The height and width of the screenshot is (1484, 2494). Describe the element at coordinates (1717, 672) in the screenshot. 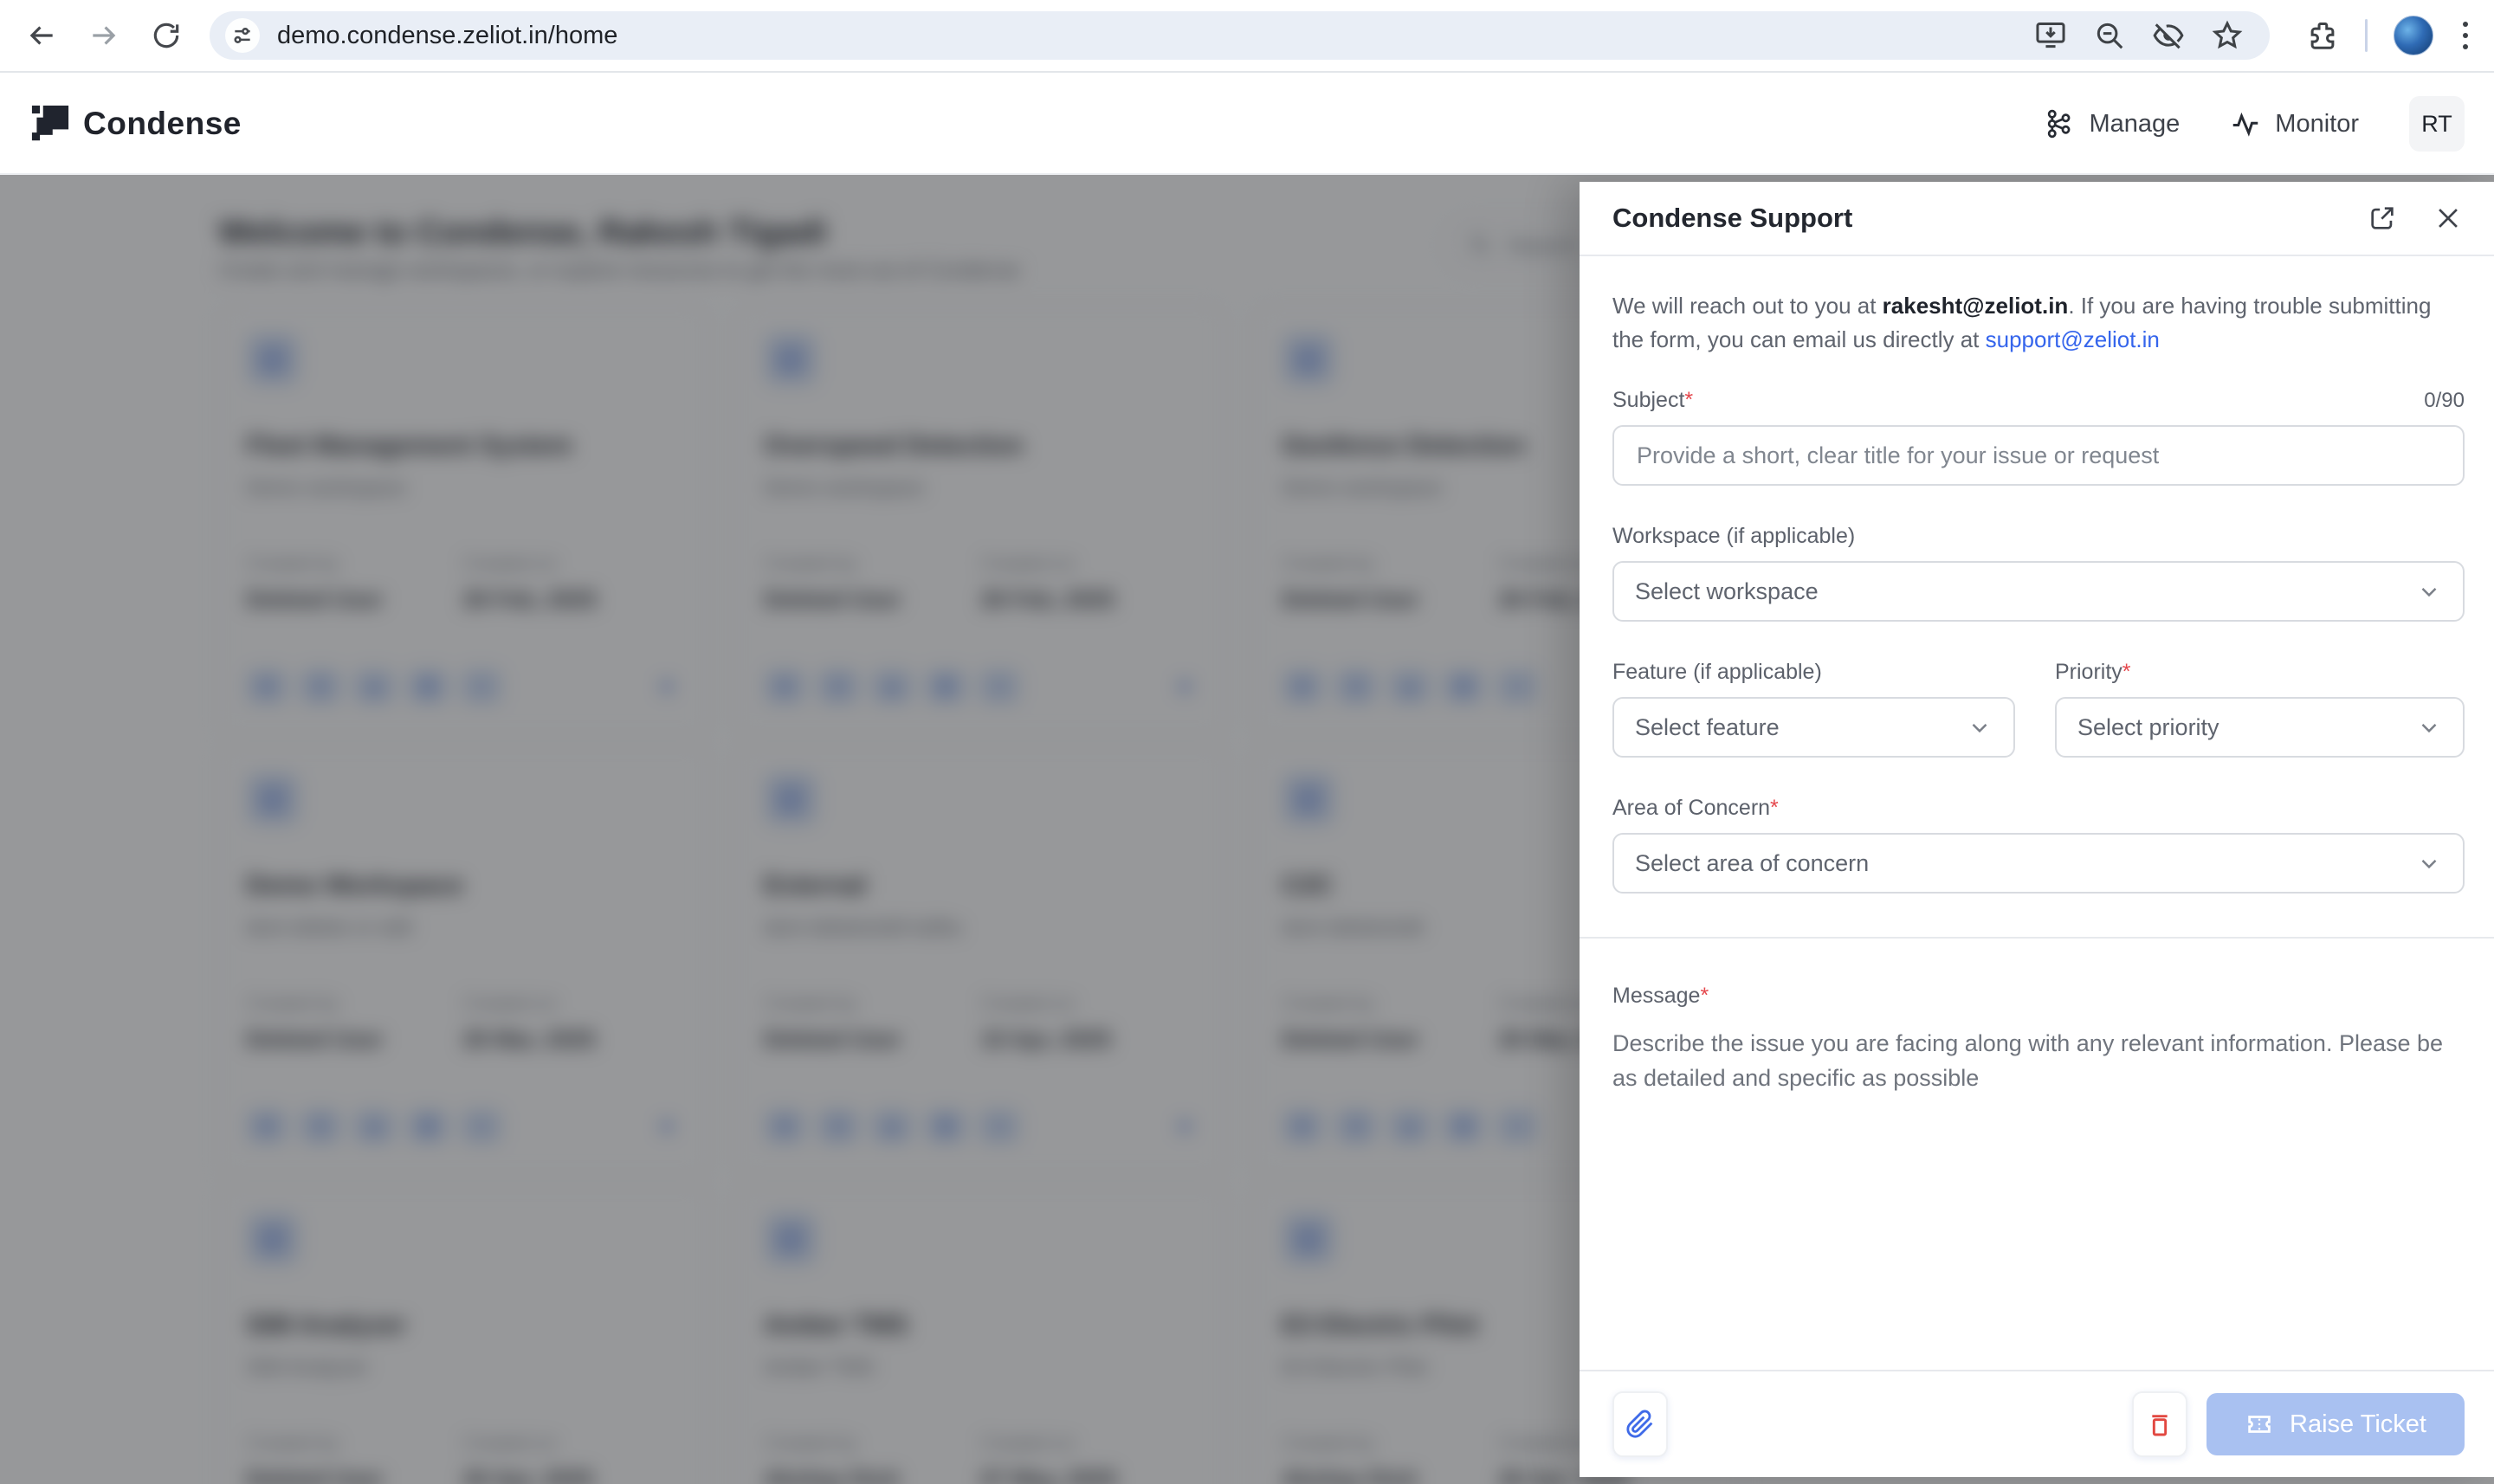

I see `feature-label: Feature (if applicable)` at that location.